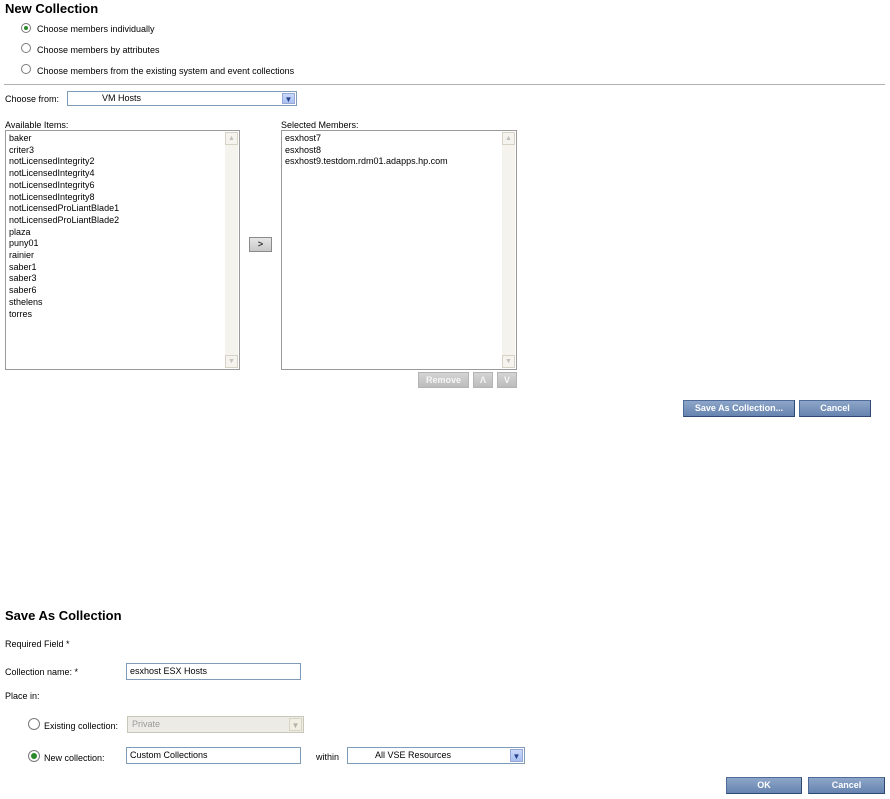  I want to click on save-as-cancel-button: Cancel, so click(846, 785).